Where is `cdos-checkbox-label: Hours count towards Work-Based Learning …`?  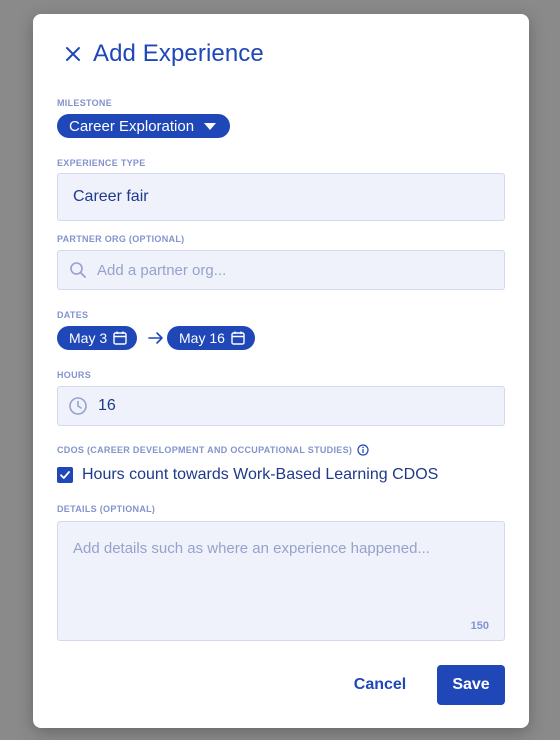
cdos-checkbox-label: Hours count towards Work-Based Learning … is located at coordinates (260, 474).